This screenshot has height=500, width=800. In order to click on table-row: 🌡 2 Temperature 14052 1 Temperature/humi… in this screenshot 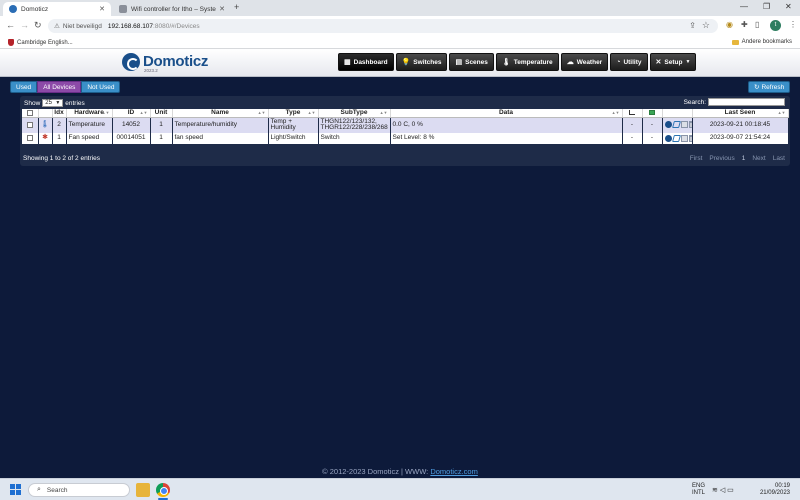, I will do `click(405, 125)`.